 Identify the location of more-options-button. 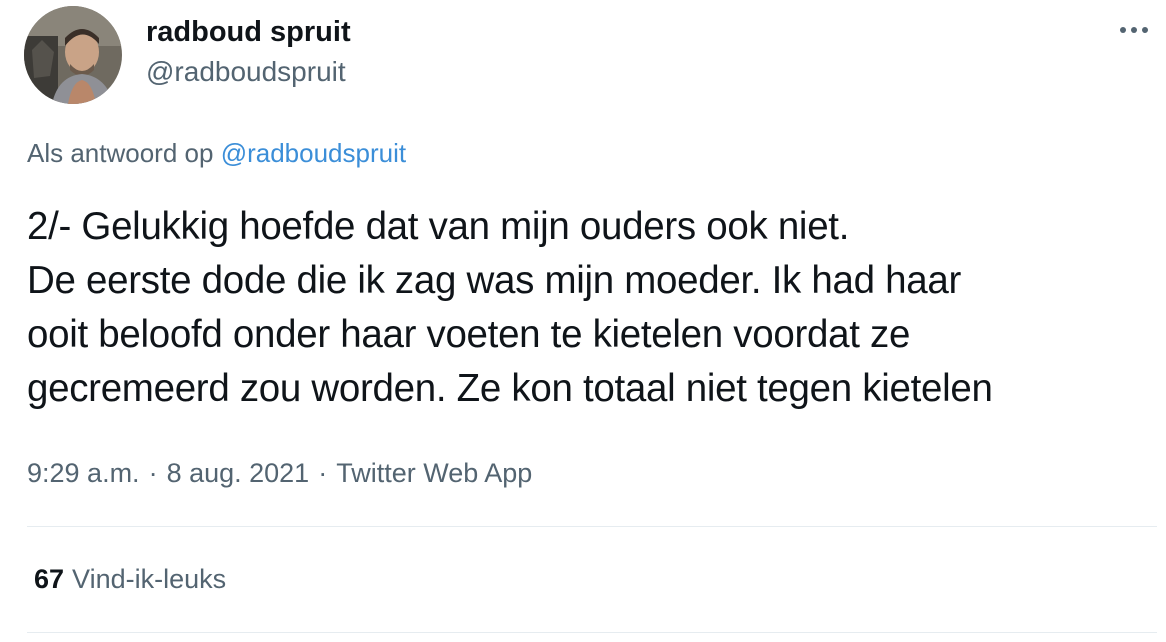
(1134, 30).